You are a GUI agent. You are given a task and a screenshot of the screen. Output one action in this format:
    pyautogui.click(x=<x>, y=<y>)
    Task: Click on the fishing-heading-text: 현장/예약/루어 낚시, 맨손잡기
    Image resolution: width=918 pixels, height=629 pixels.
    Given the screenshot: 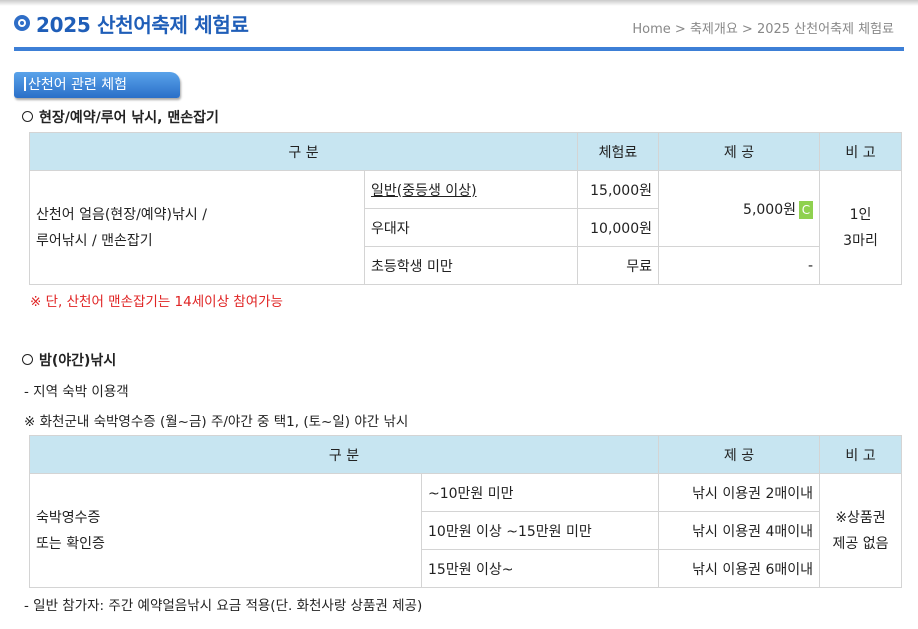 What is the action you would take?
    pyautogui.click(x=129, y=118)
    